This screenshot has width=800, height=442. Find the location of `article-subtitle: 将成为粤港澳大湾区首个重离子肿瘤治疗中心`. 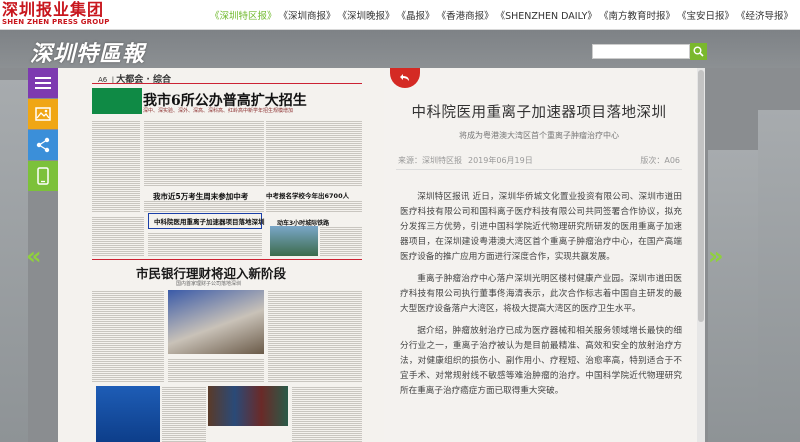

article-subtitle: 将成为粤港澳大湾区首个重离子肿瘤治疗中心 is located at coordinates (539, 135).